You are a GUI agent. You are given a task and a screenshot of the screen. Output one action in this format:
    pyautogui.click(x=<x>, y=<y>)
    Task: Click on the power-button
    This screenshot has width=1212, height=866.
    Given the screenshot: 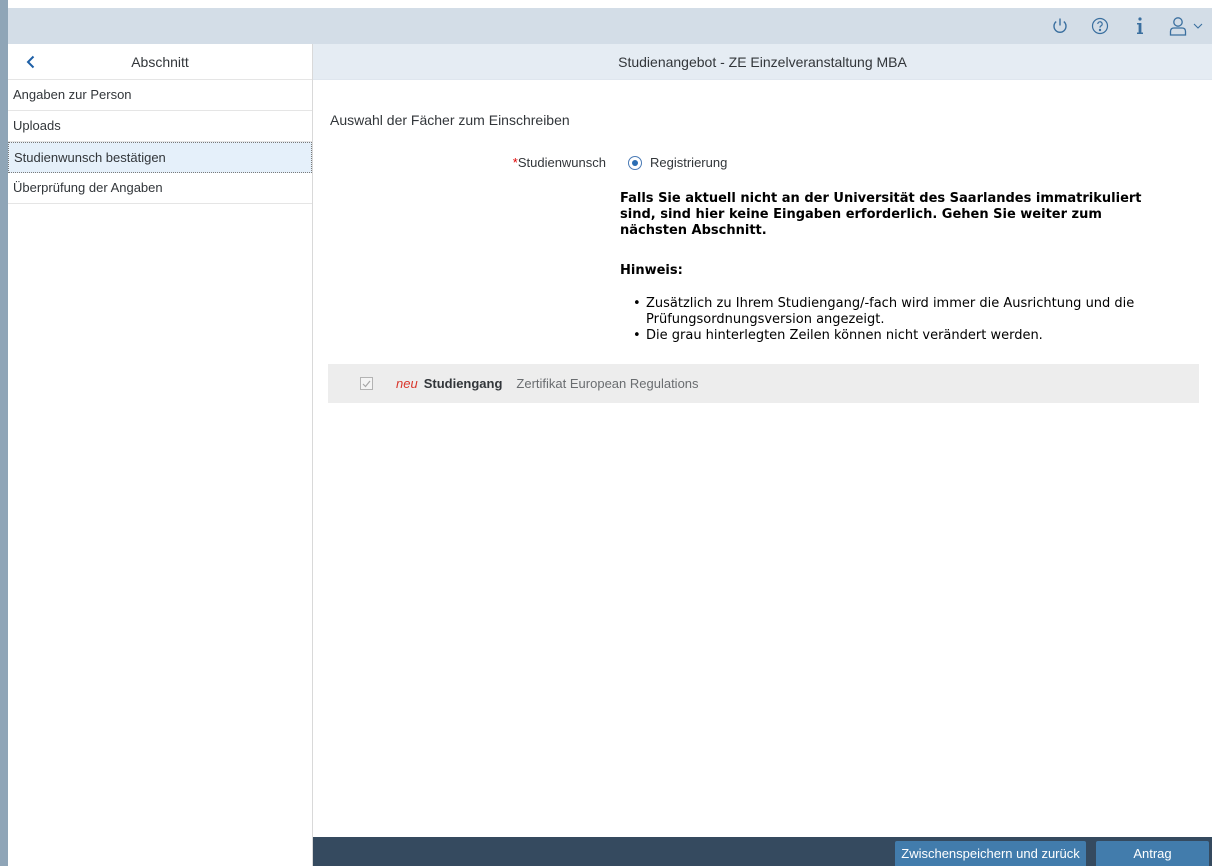 What is the action you would take?
    pyautogui.click(x=1060, y=26)
    